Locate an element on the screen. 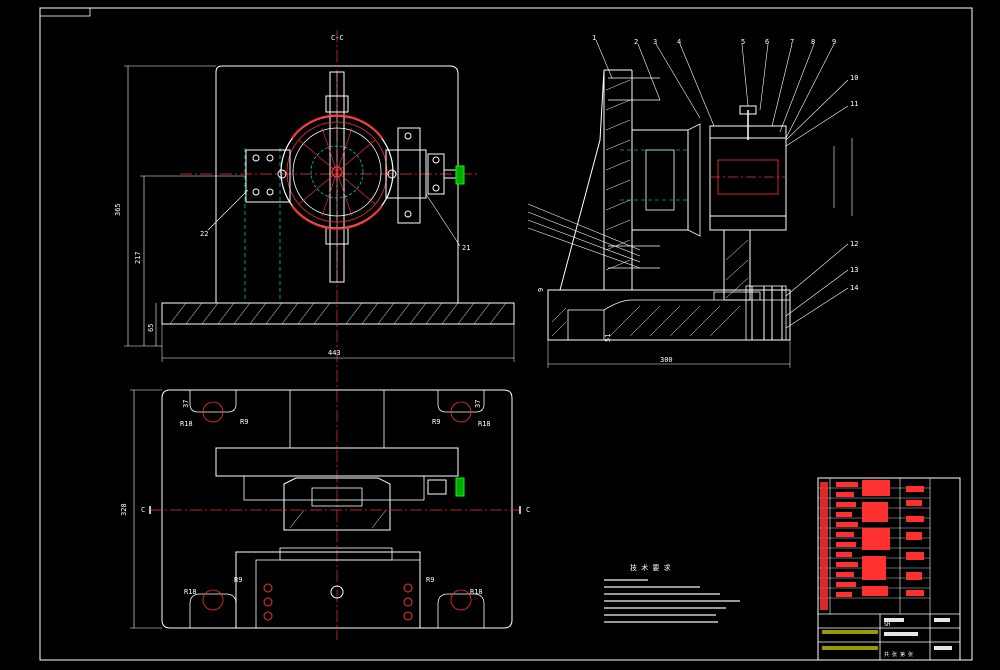 Image resolution: width=1000 pixels, height=670 pixels. balloon-5: 5 is located at coordinates (743, 42).